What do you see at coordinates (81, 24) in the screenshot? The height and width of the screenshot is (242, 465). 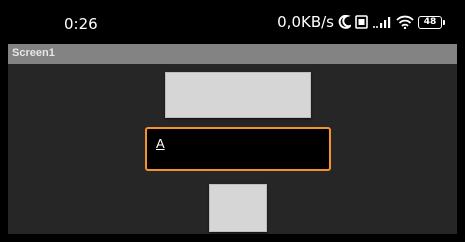 I see `status-time: 0:26` at bounding box center [81, 24].